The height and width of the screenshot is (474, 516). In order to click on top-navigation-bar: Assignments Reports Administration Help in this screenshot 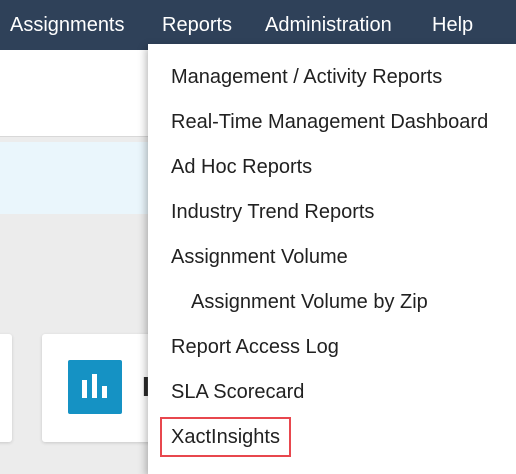, I will do `click(258, 25)`.